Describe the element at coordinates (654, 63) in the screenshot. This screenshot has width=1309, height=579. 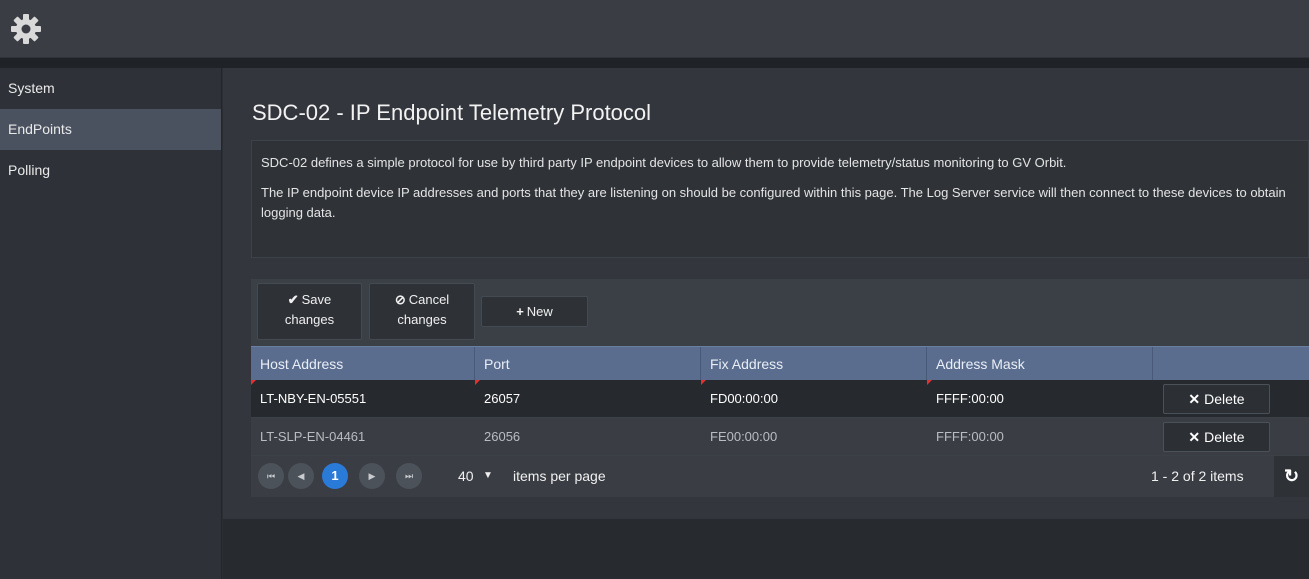
I see `header-divider` at that location.